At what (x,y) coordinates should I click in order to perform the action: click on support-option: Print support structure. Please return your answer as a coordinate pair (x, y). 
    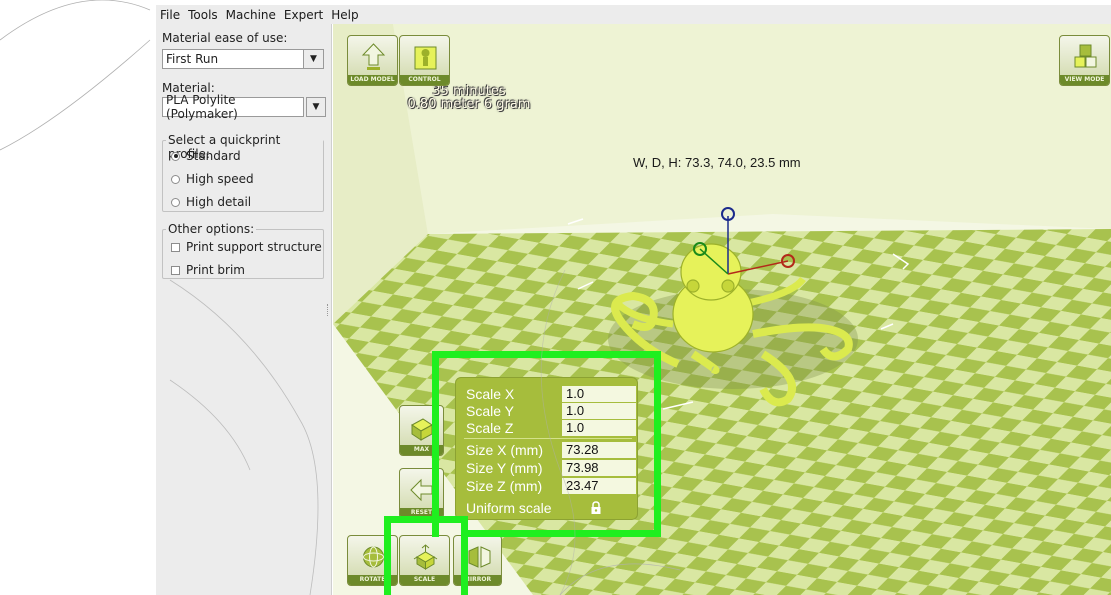
    Looking at the image, I should click on (246, 247).